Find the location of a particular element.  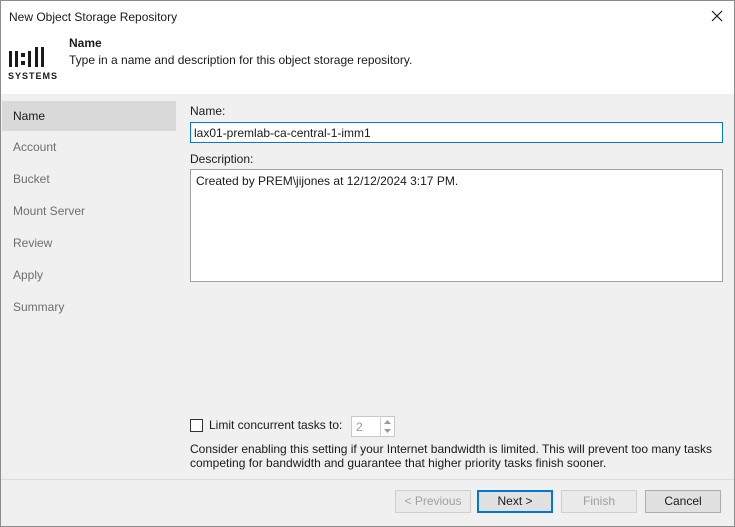

nav-step-mount-server: Mount Server is located at coordinates (89, 211).